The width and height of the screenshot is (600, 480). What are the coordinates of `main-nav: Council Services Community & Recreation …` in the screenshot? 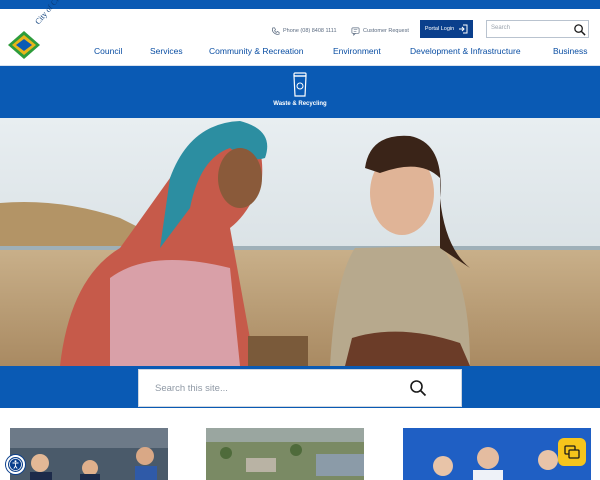 It's located at (300, 53).